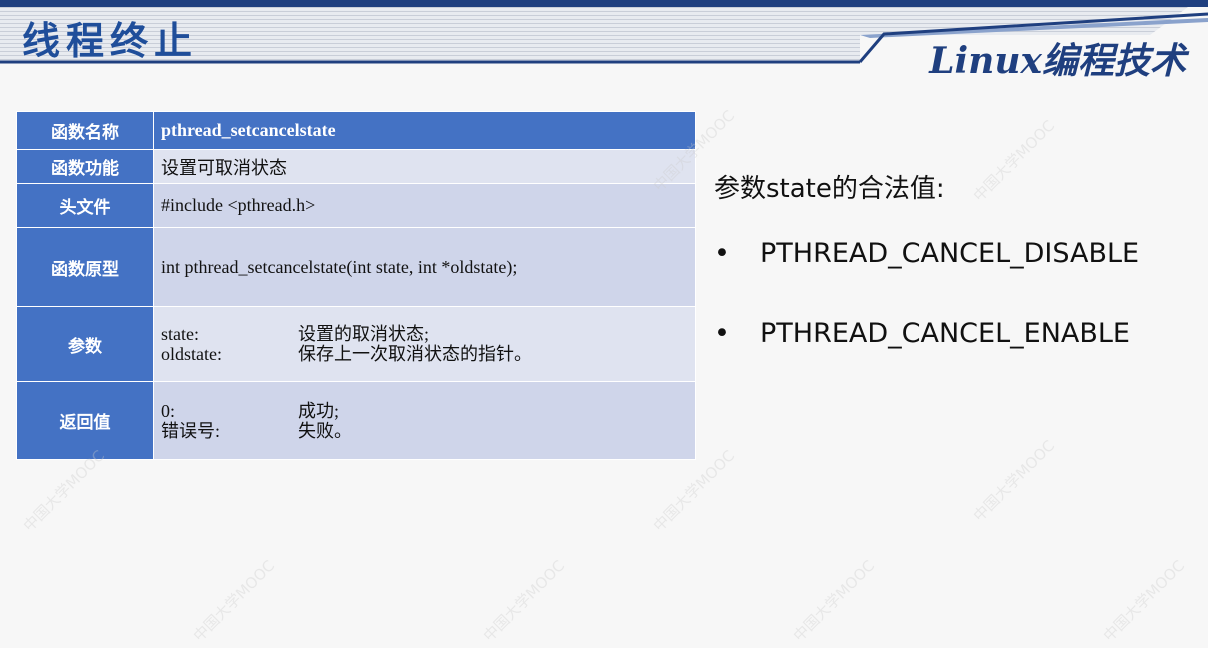 The height and width of the screenshot is (648, 1208). What do you see at coordinates (926, 358) in the screenshot?
I see `list-item: • PTHREAD_CANCEL_ENABLE` at bounding box center [926, 358].